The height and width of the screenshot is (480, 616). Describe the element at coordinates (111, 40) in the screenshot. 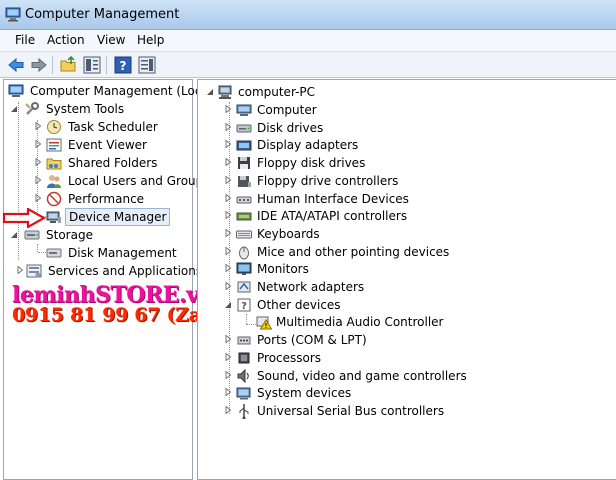

I see `menu-view: View` at that location.